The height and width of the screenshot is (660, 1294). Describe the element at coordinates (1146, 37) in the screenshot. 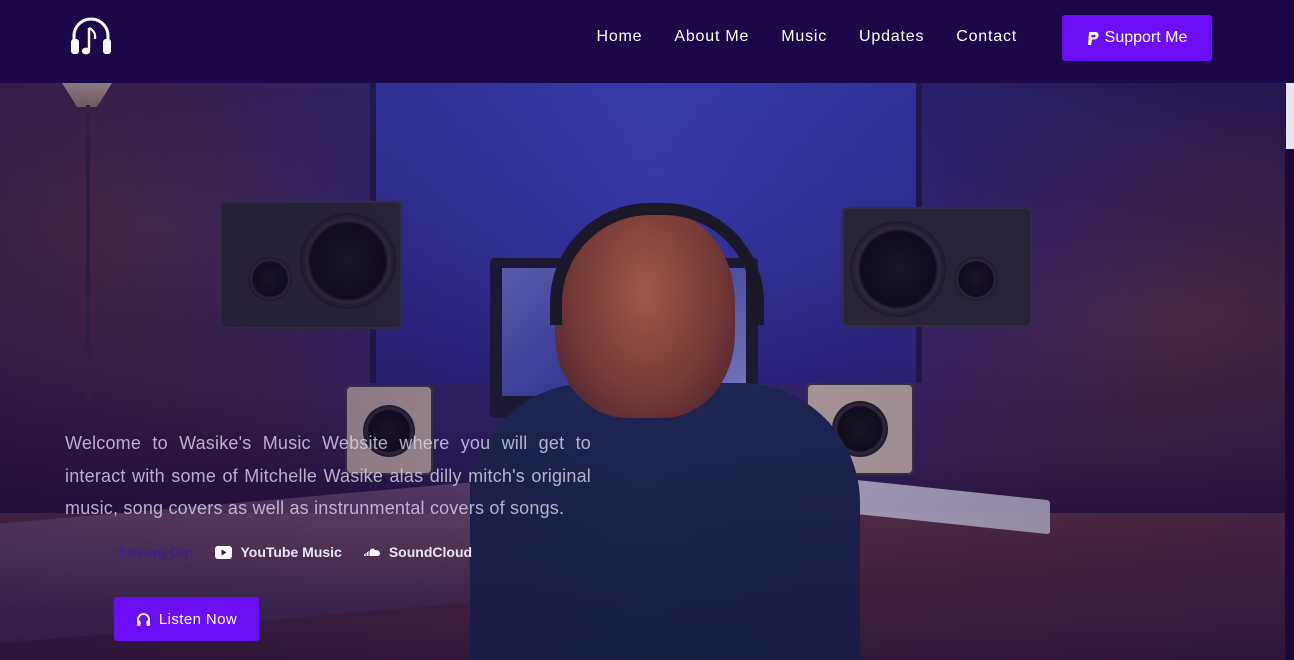

I see `support-me-label: Support Me` at that location.